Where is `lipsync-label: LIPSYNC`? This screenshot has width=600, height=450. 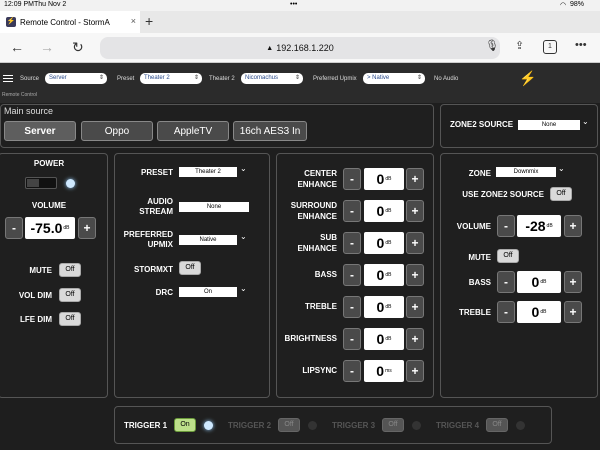
lipsync-label: LIPSYNC is located at coordinates (319, 370).